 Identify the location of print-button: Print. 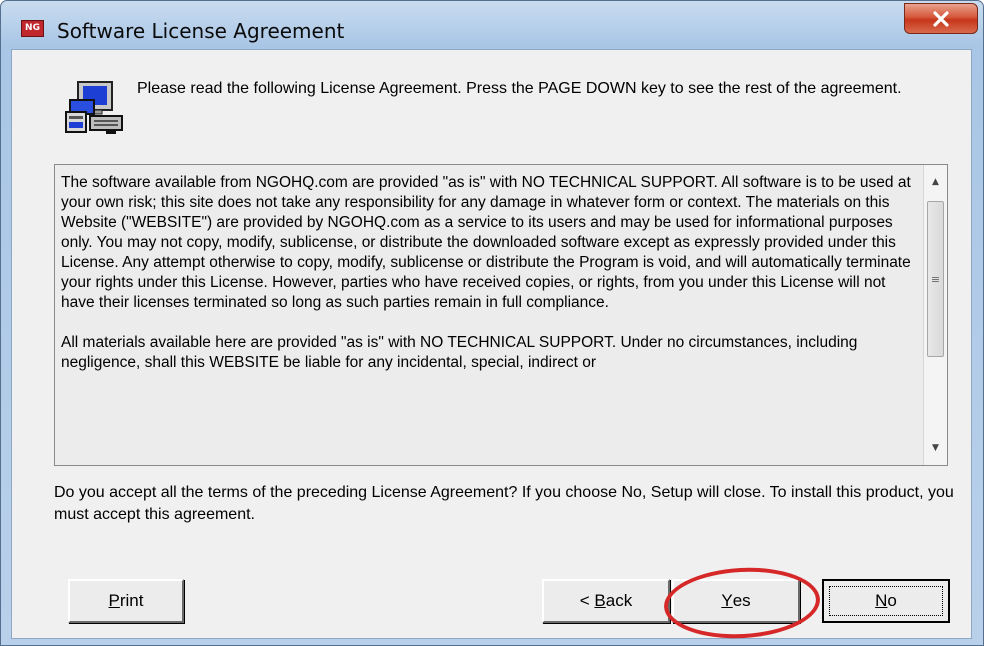
(126, 601).